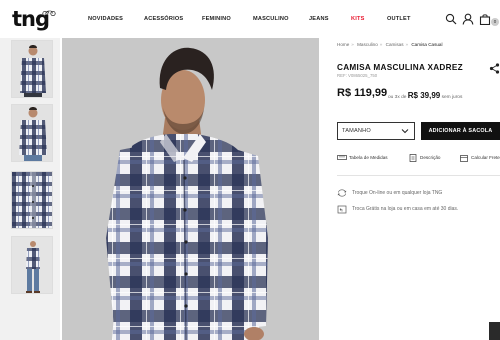 Image resolution: width=500 pixels, height=340 pixels. Describe the element at coordinates (358, 19) in the screenshot. I see `nav-kits: KITS` at that location.